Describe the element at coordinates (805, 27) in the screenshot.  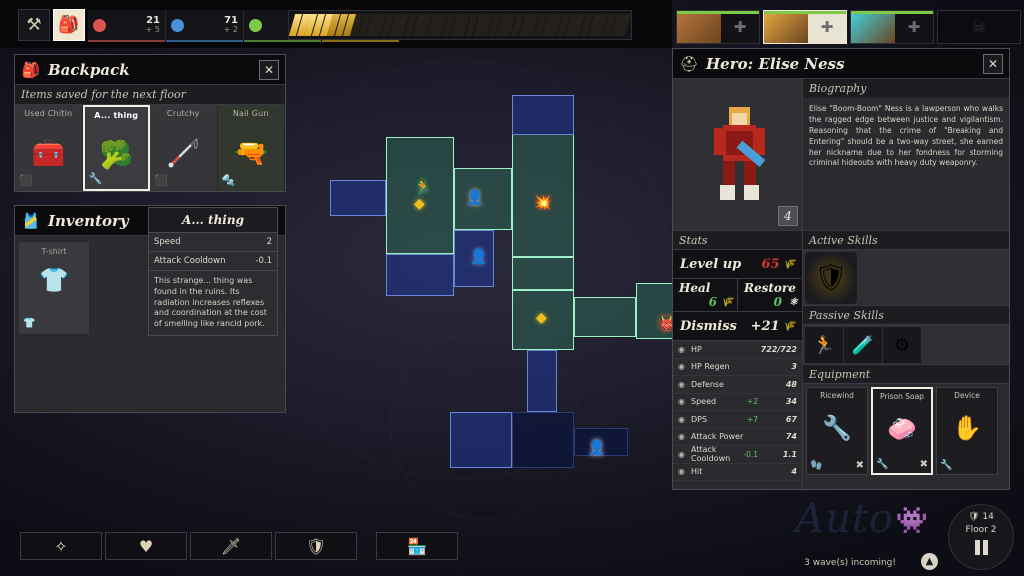
I see `portrait-slot-2: ✚` at that location.